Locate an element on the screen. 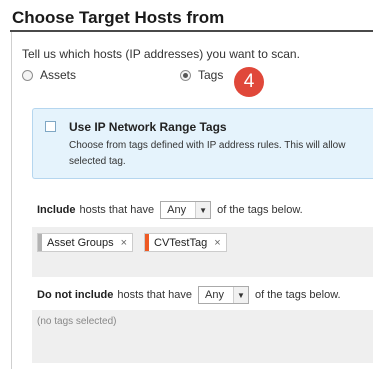 The width and height of the screenshot is (373, 369). include-match-value: Any is located at coordinates (177, 210).